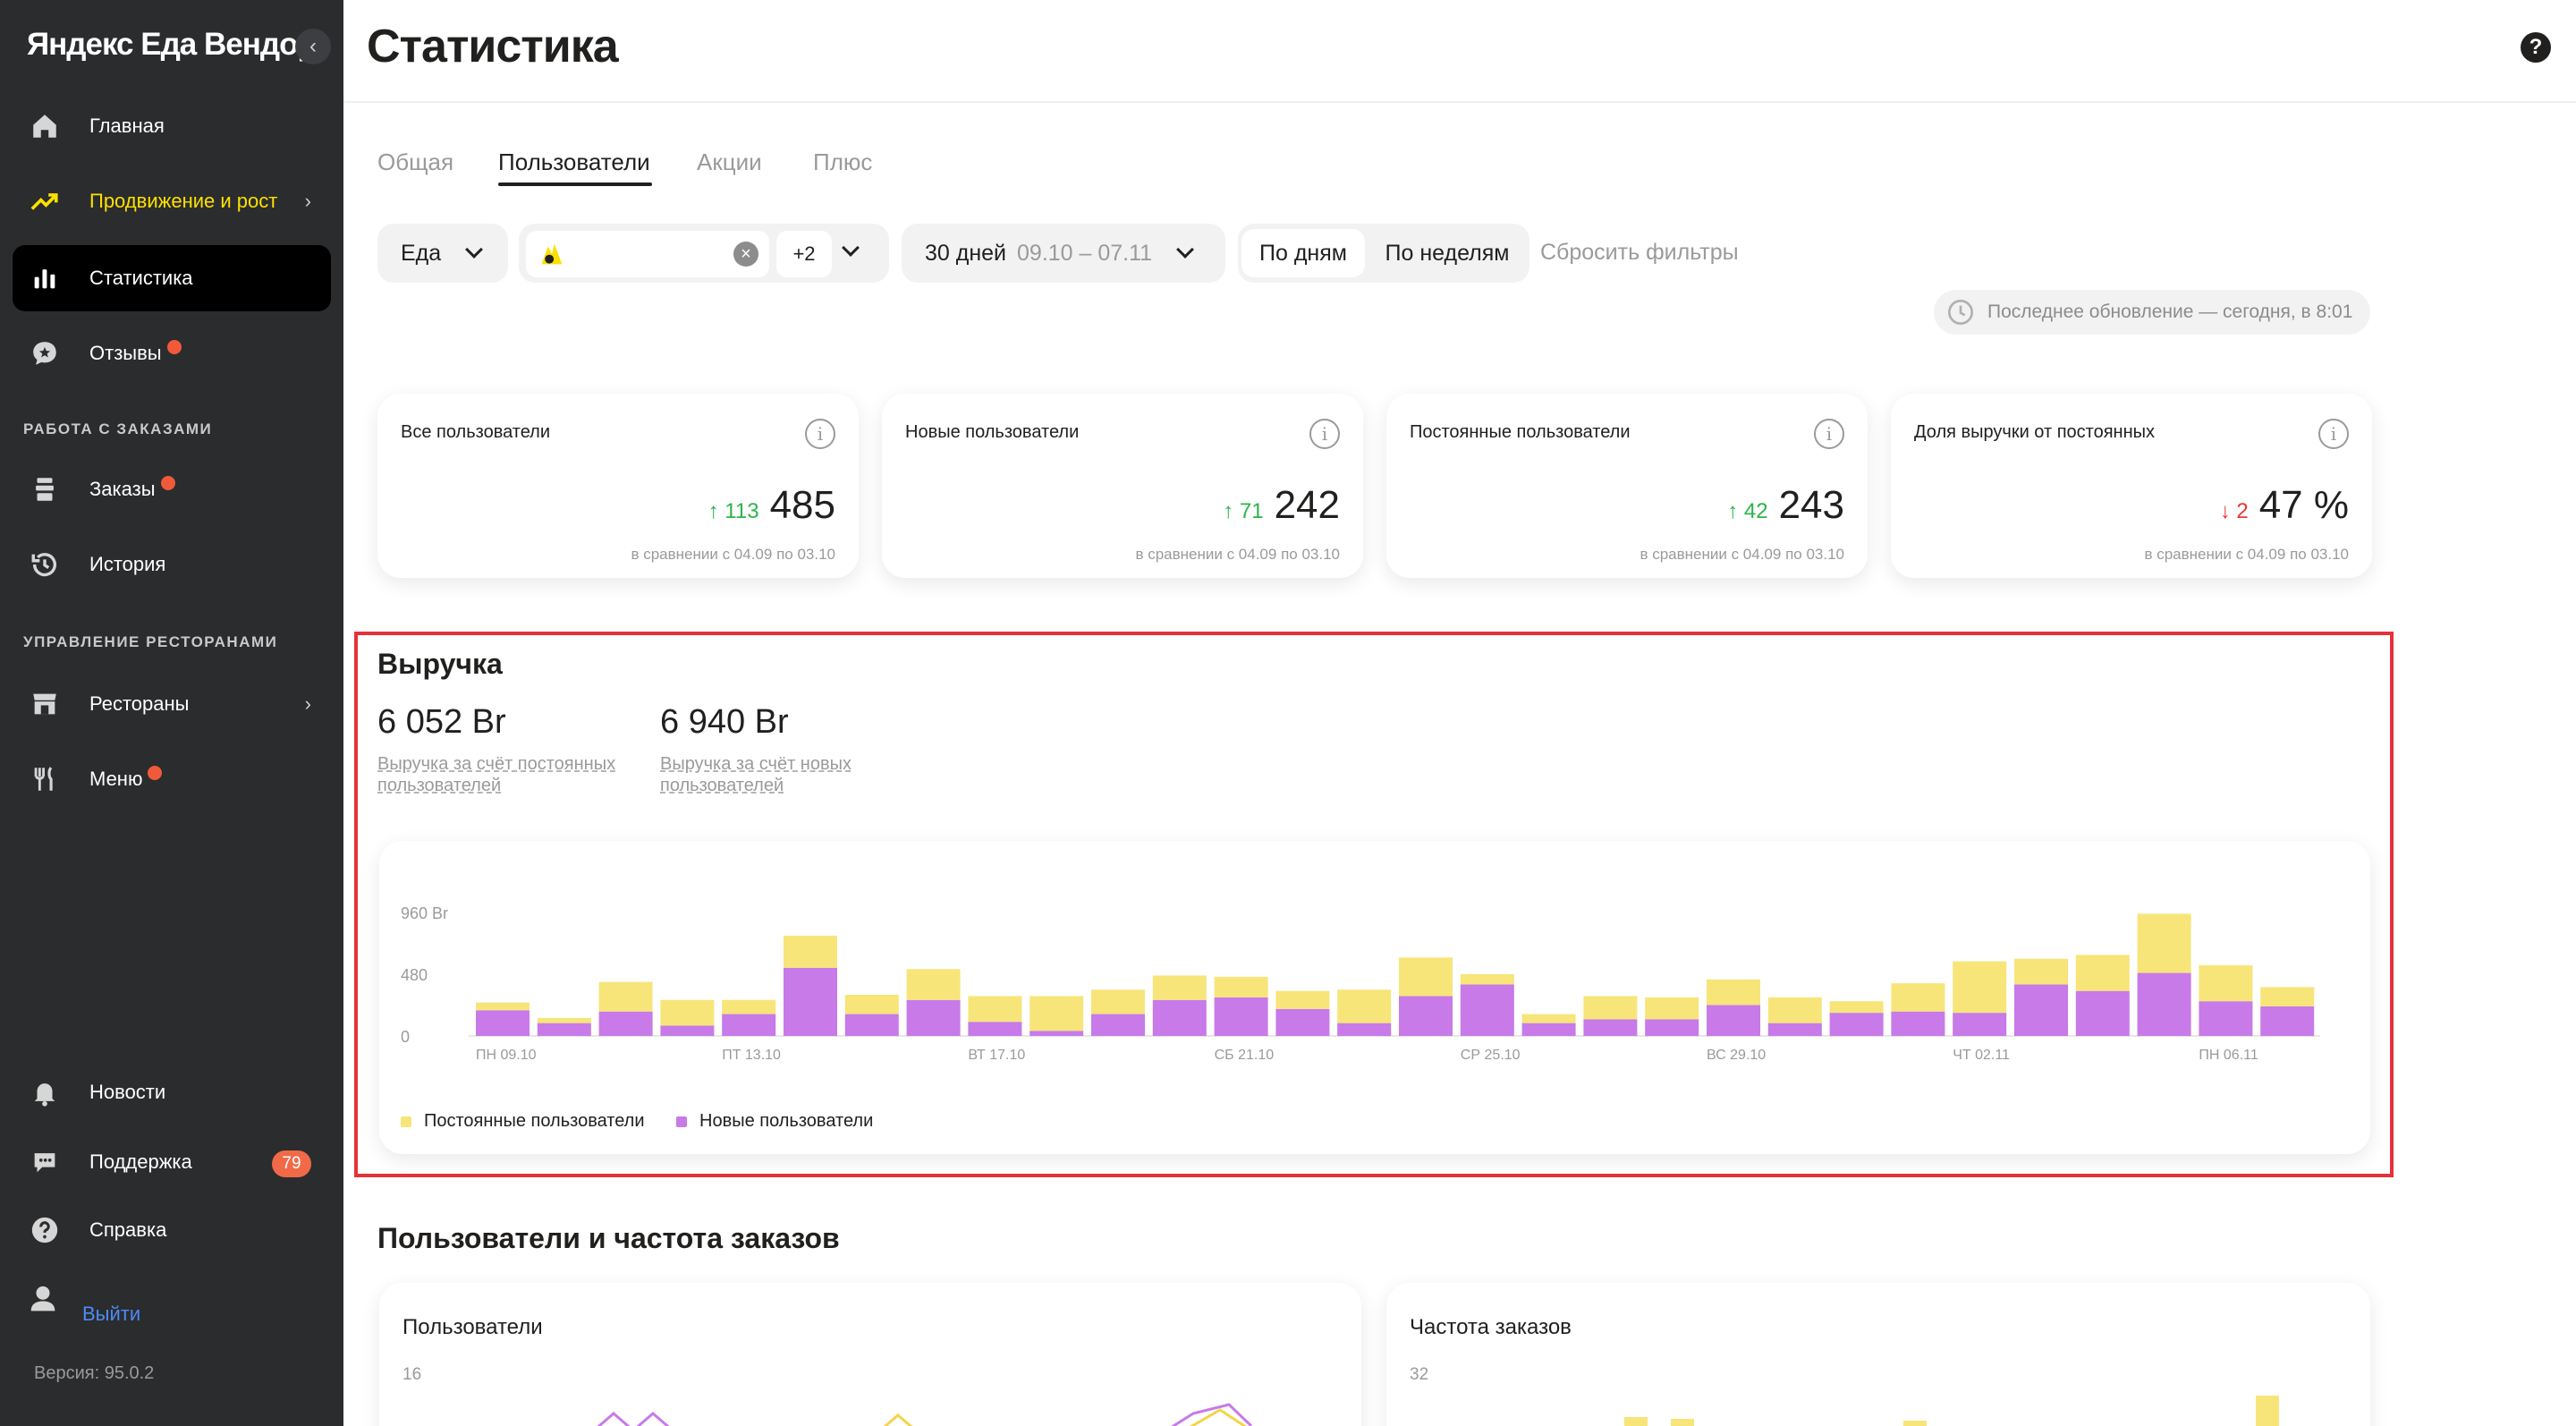  What do you see at coordinates (774, 1122) in the screenshot?
I see `legend-item-new: Новые пользователи` at bounding box center [774, 1122].